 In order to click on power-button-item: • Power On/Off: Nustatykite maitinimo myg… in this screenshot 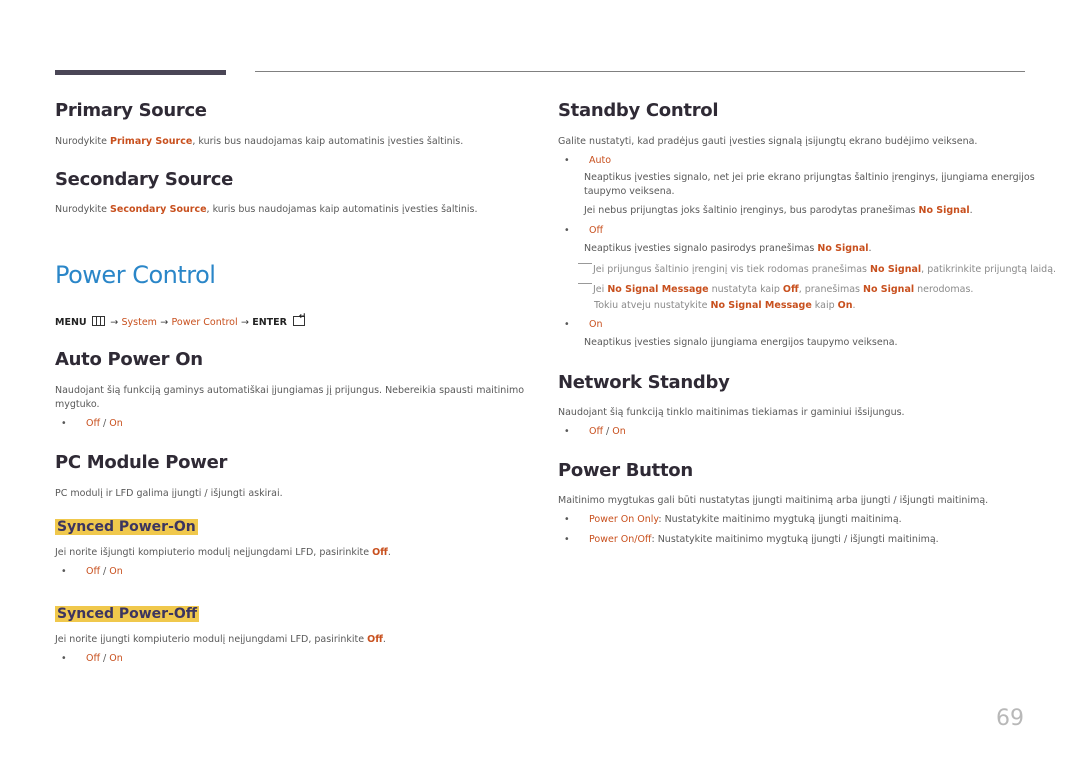, I will do `click(751, 539)`.